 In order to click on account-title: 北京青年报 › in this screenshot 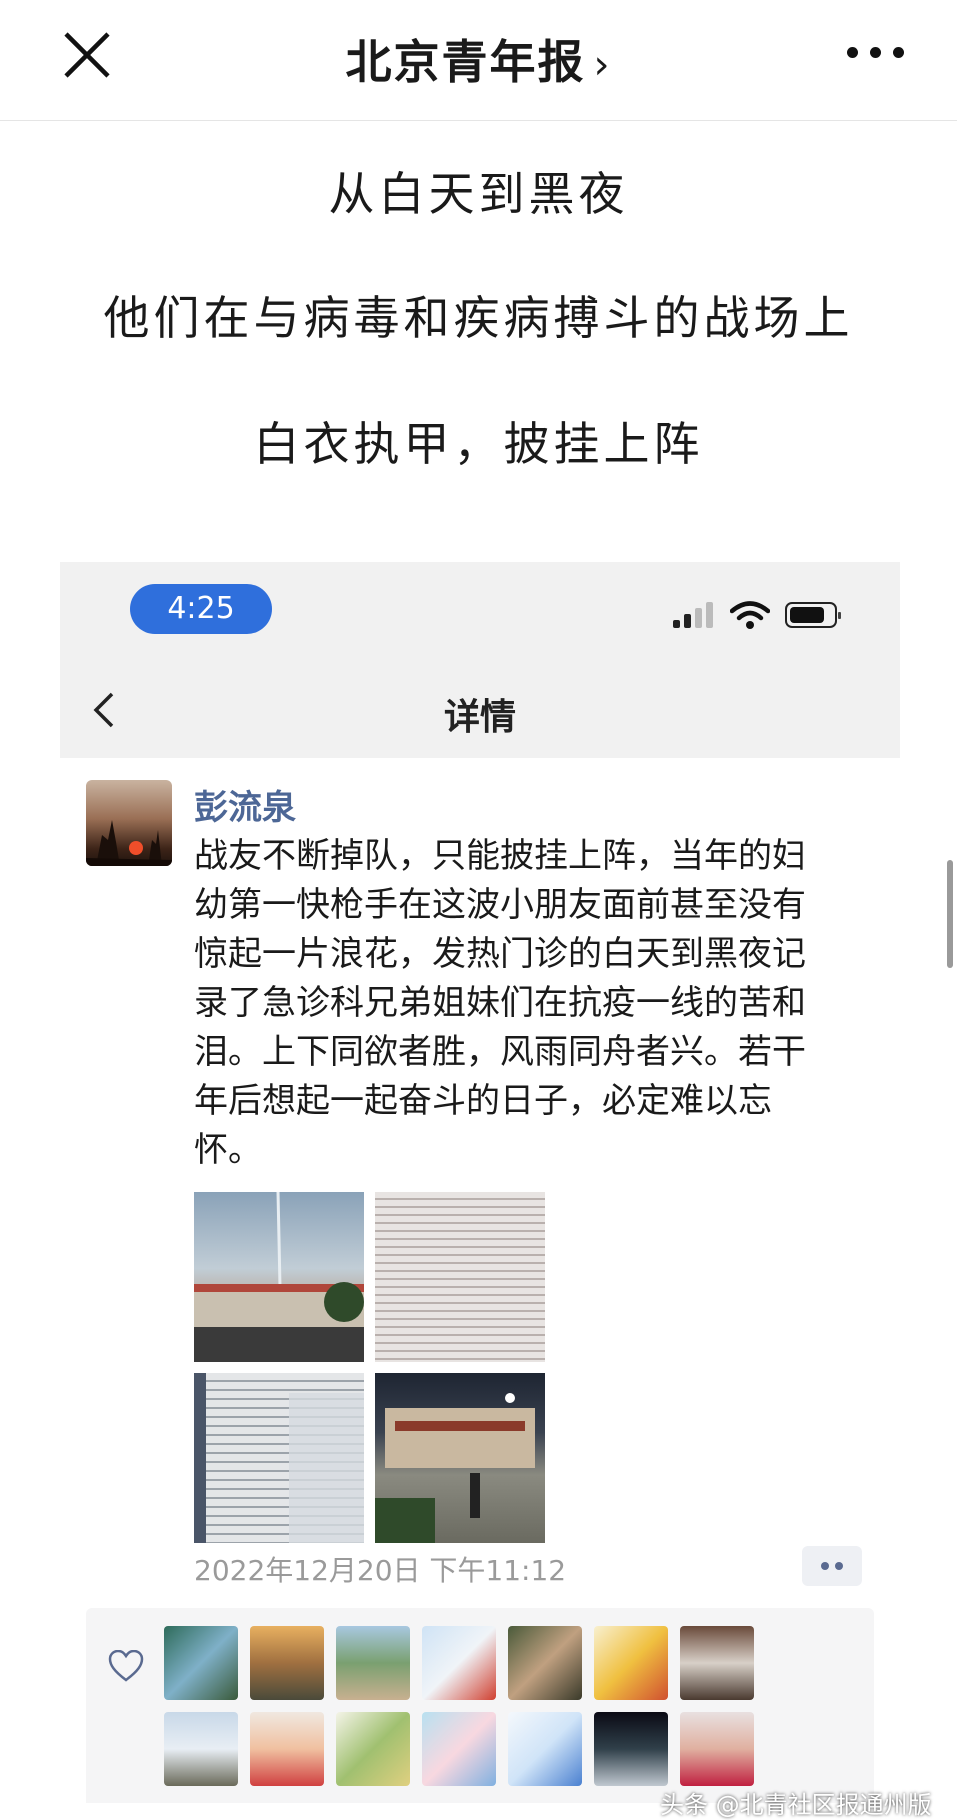, I will do `click(478, 59)`.